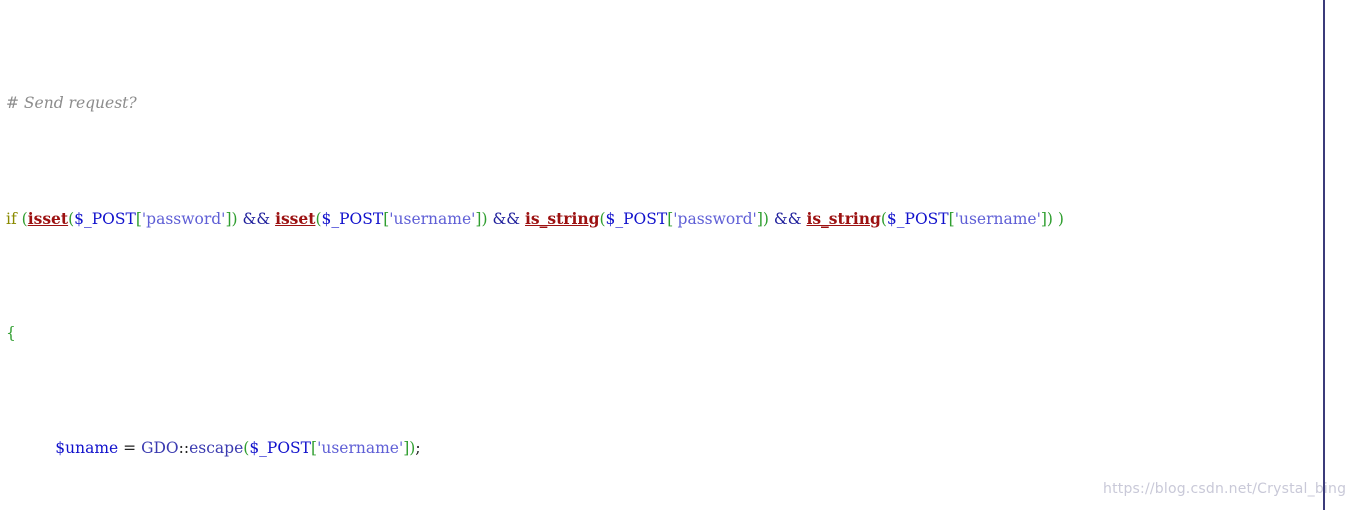 This screenshot has width=1348, height=510. What do you see at coordinates (1225, 489) in the screenshot?
I see `watermark: https://blog.csdn.net/Crystal_bing` at bounding box center [1225, 489].